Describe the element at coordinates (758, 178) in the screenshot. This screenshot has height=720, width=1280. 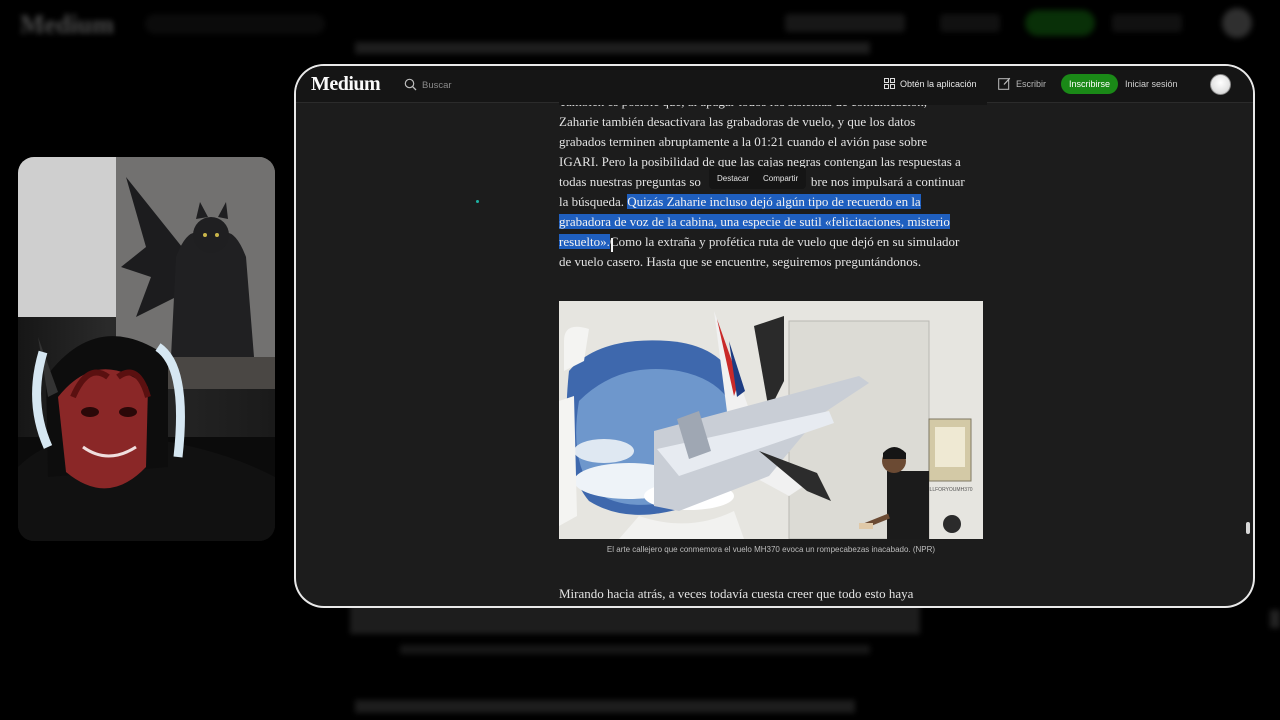
I see `selection-toolbar: Destacar Compartir` at that location.